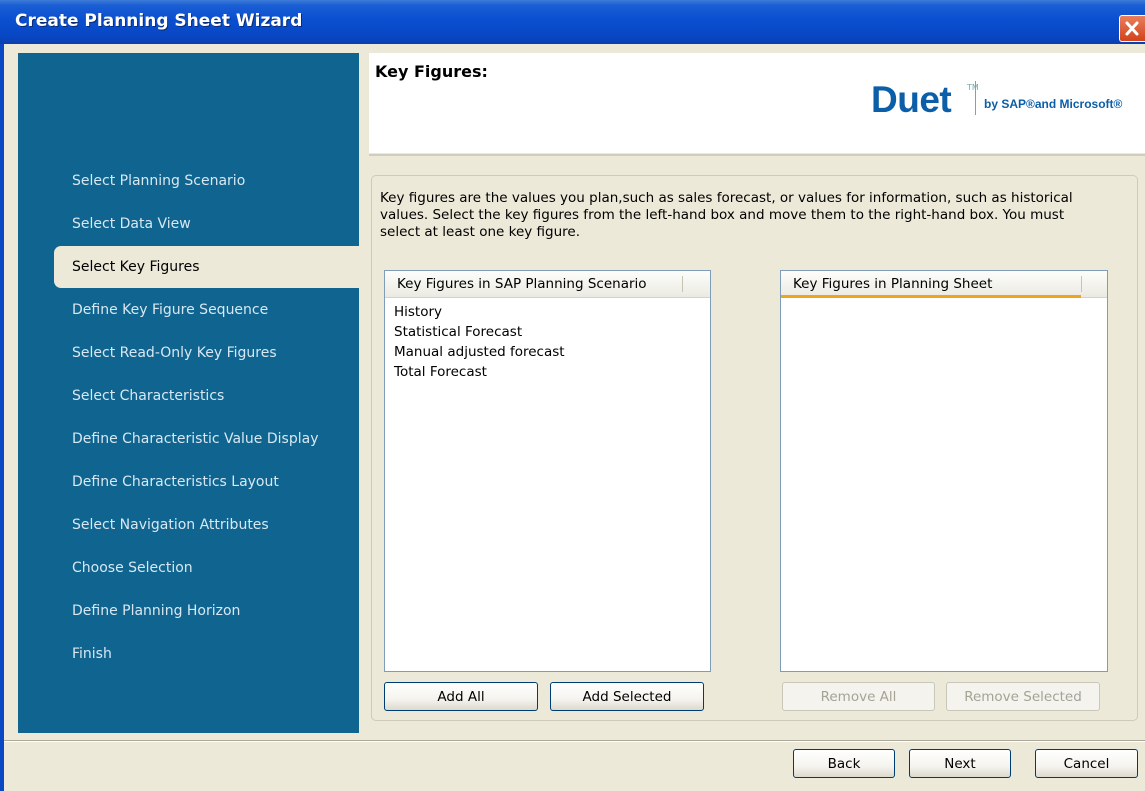  Describe the element at coordinates (1023, 696) in the screenshot. I see `remove-selected-button: Remove Selected` at that location.